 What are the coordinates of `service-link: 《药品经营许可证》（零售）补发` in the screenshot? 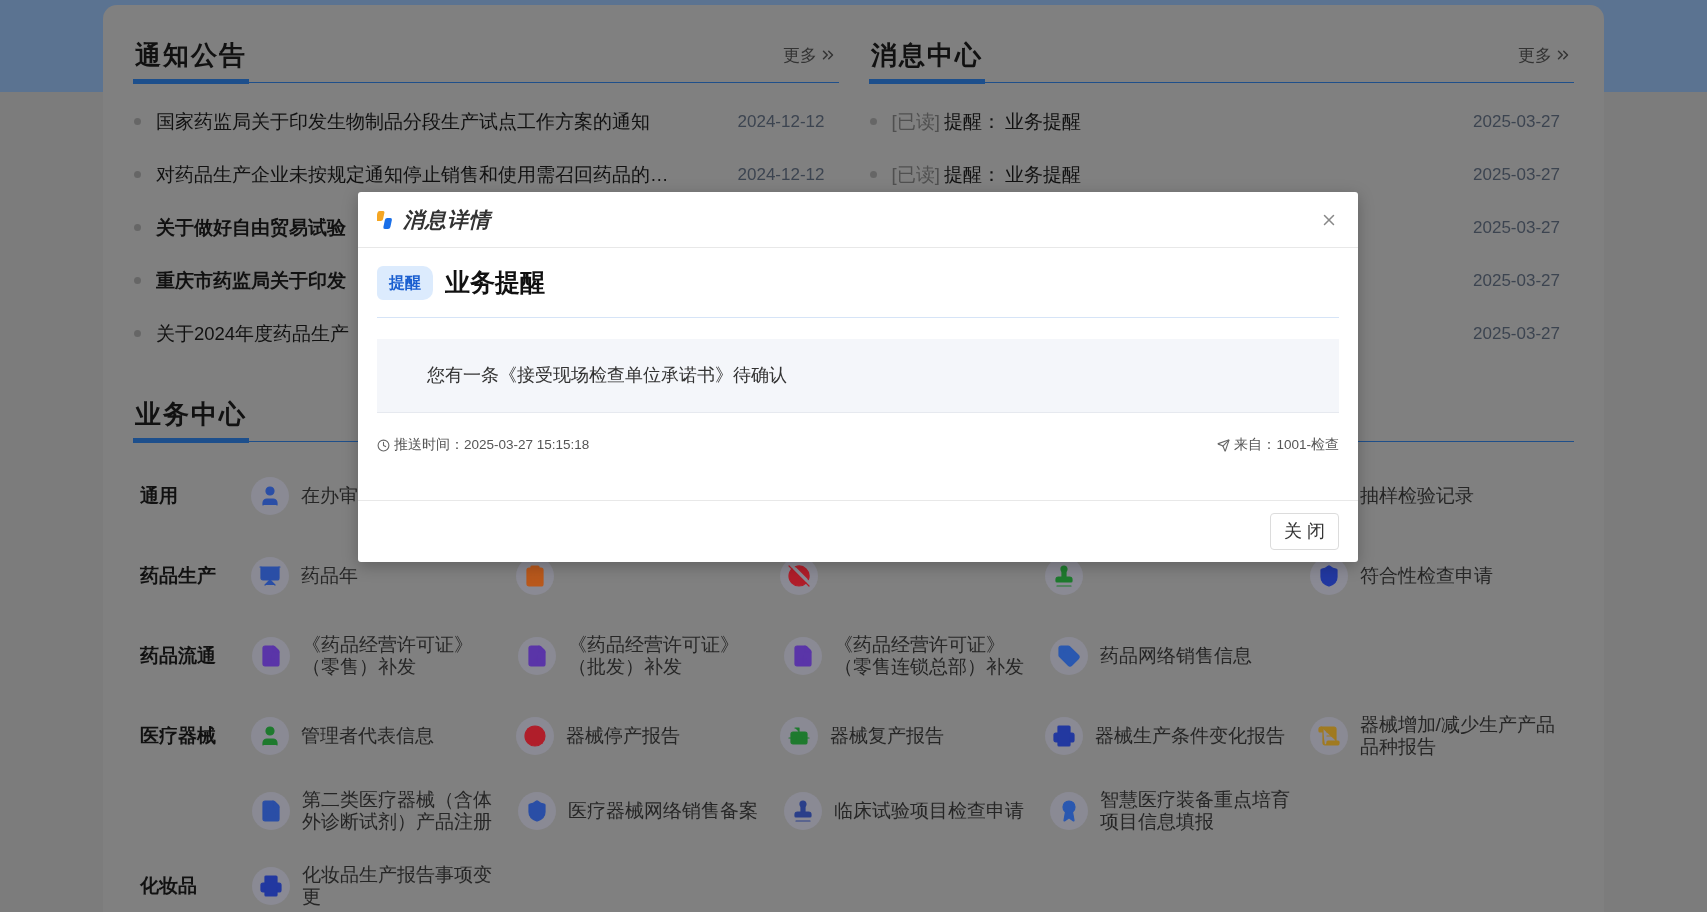 It's located at (402, 656).